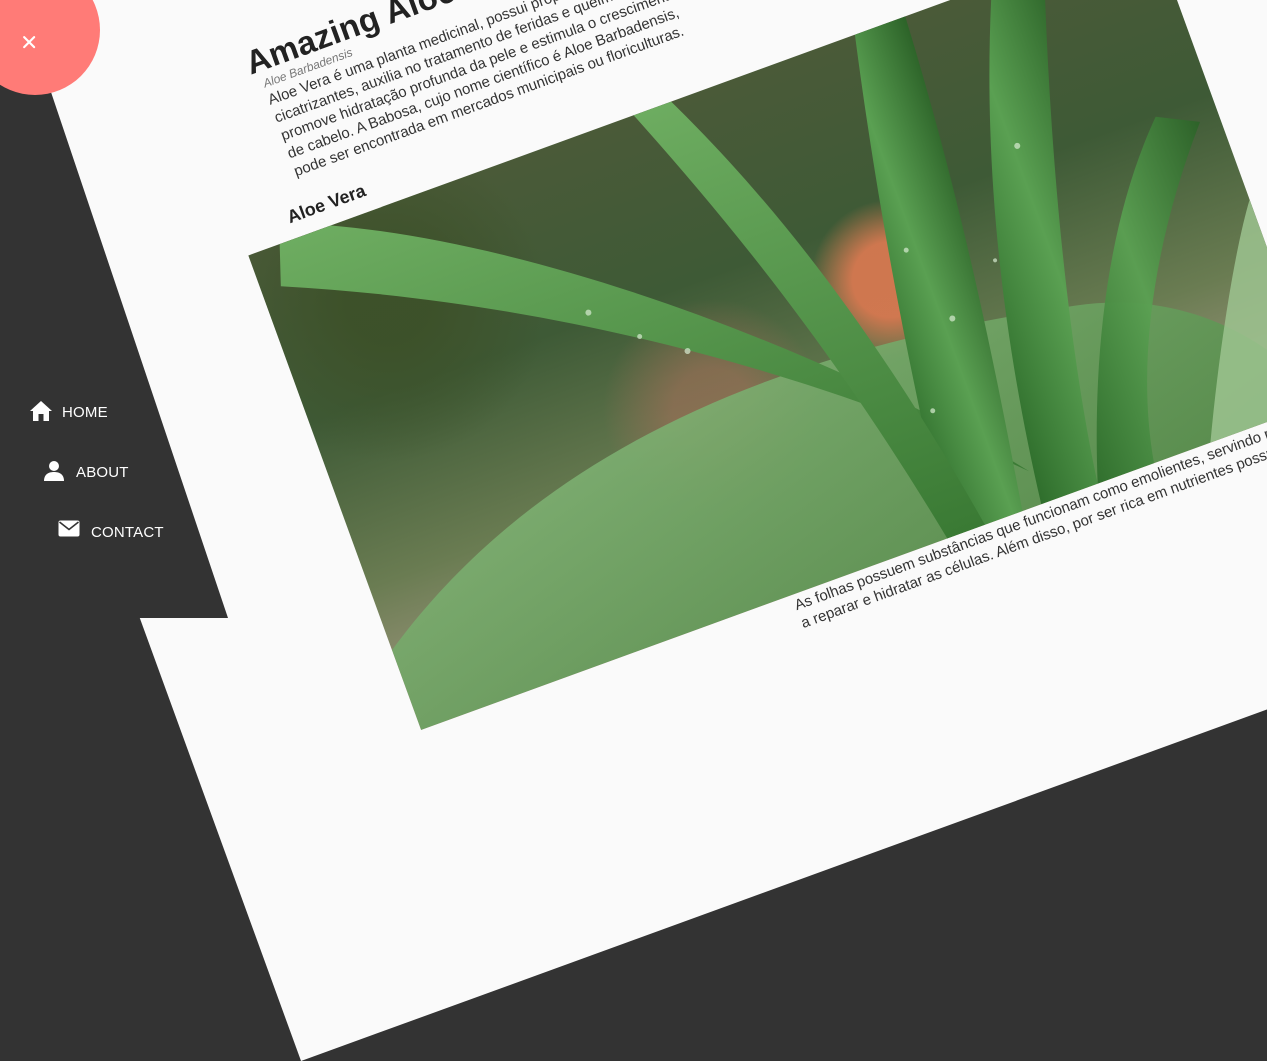 Image resolution: width=1267 pixels, height=1061 pixels. I want to click on user-icon, so click(55, 472).